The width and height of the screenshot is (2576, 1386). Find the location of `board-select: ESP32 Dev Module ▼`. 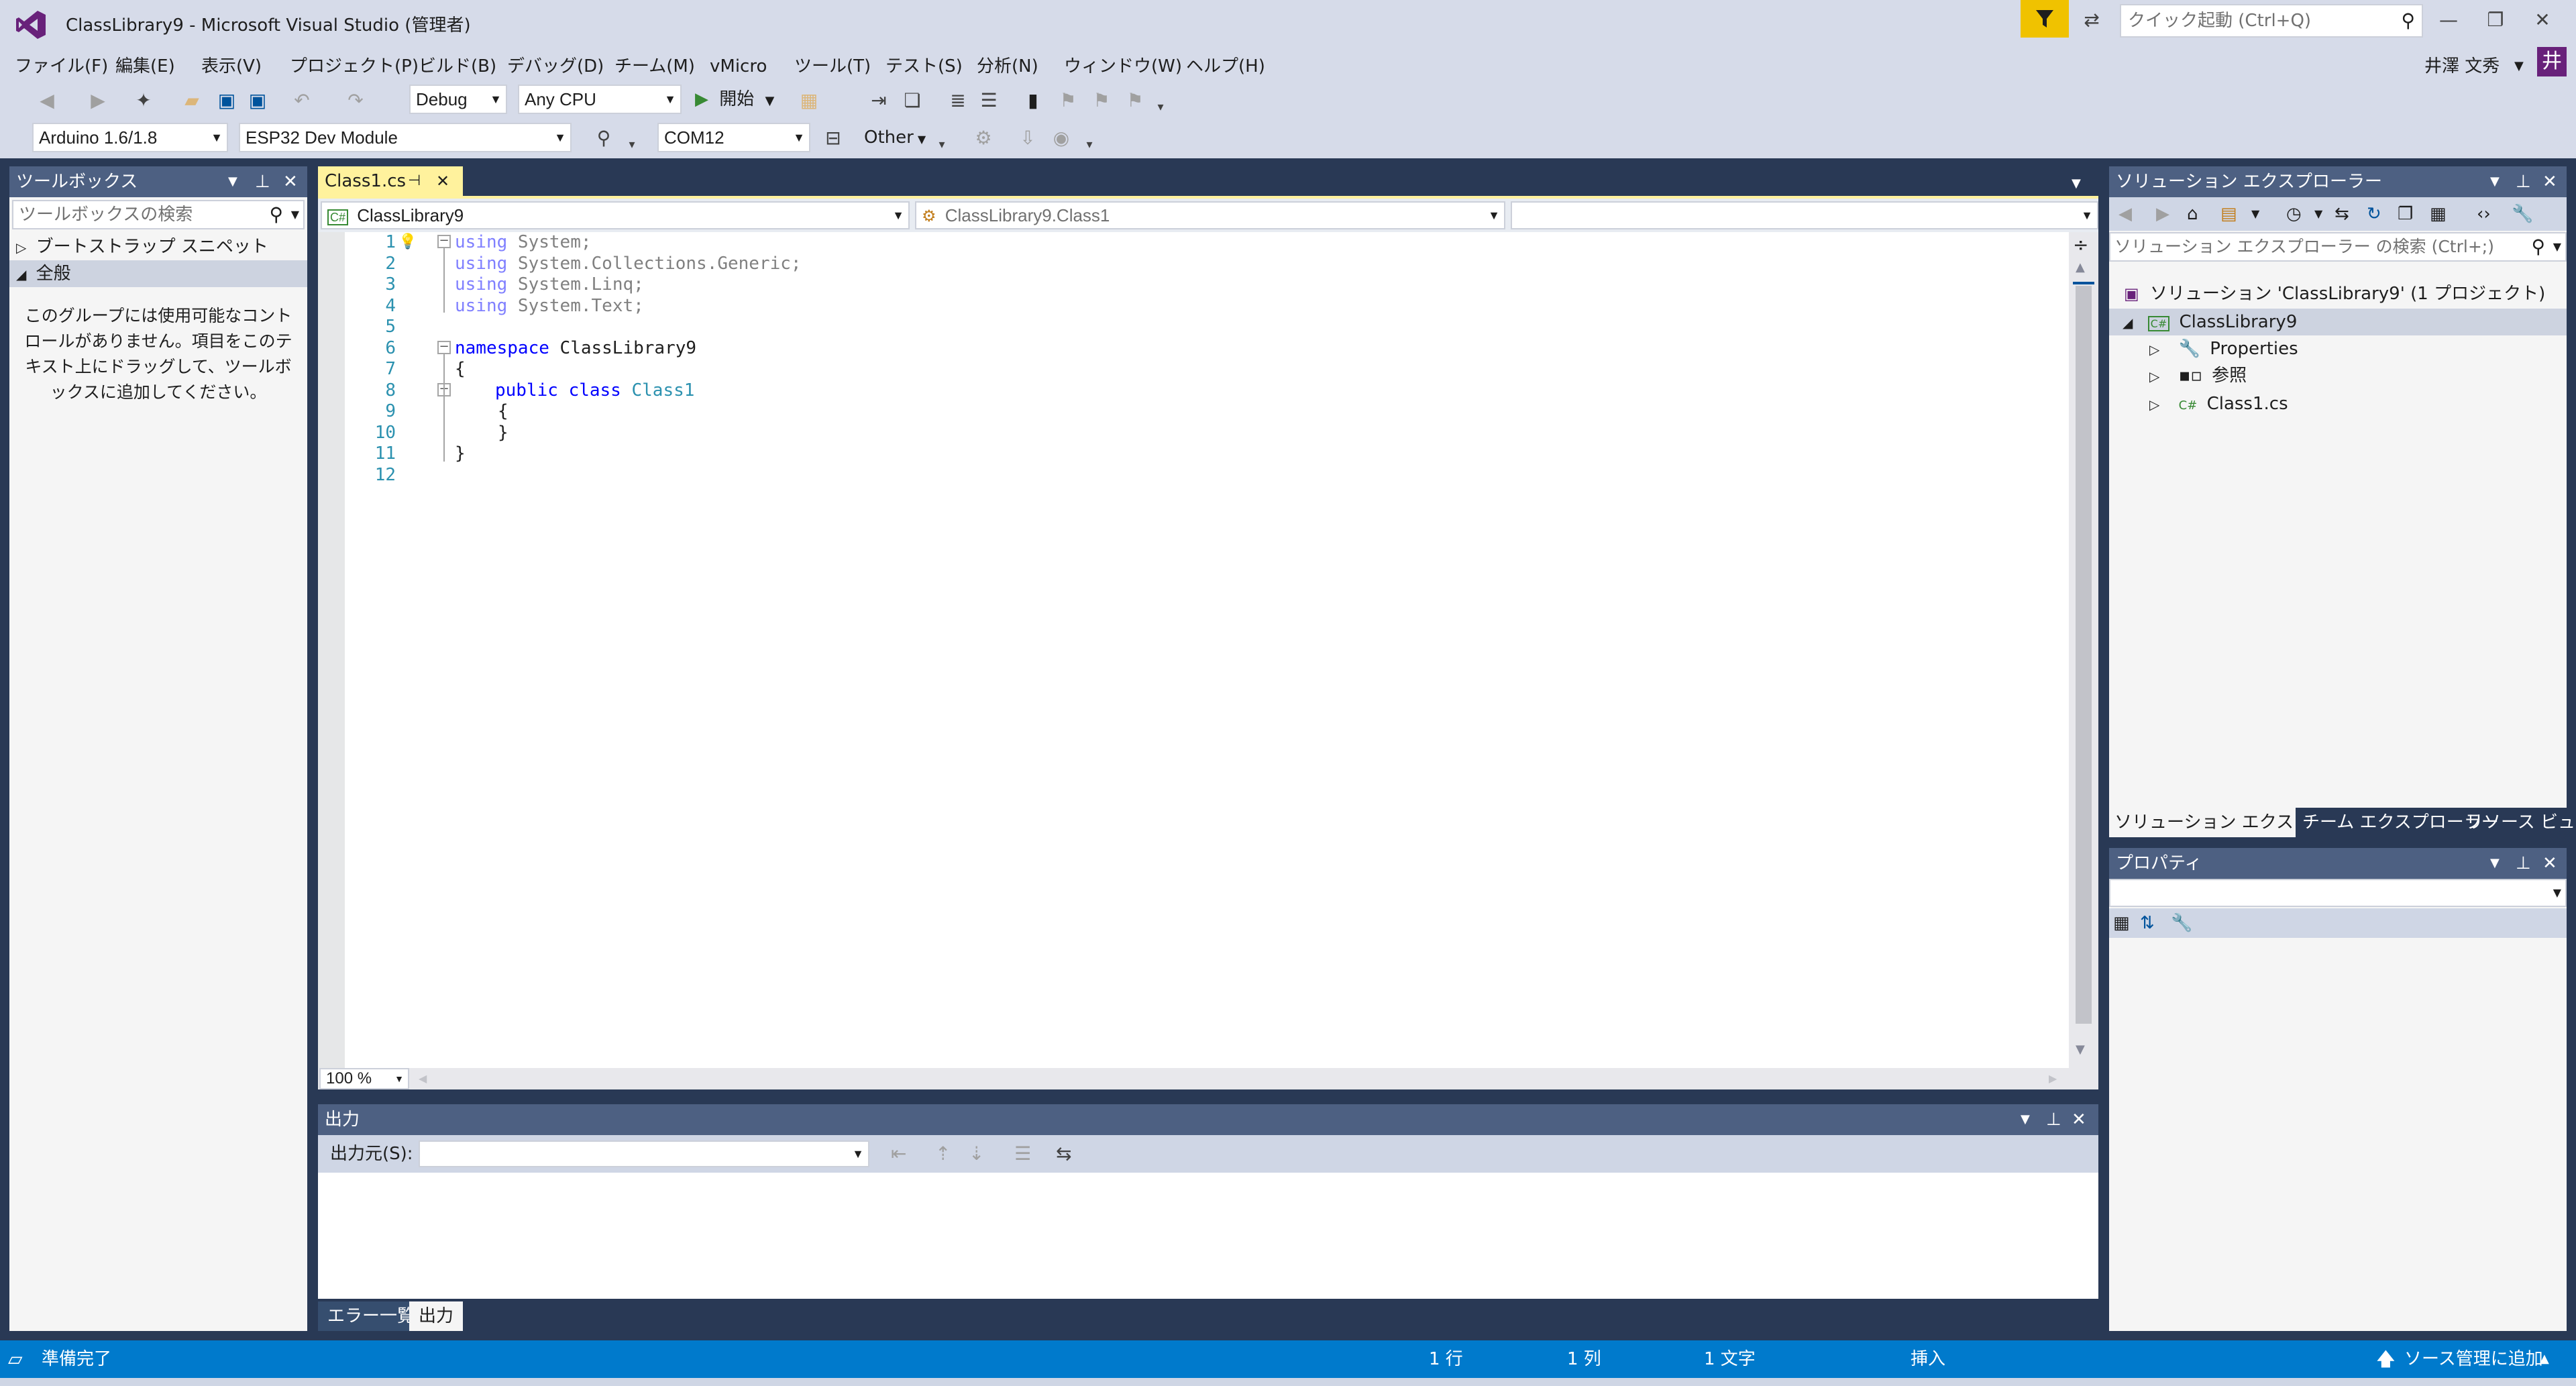

board-select: ESP32 Dev Module ▼ is located at coordinates (405, 137).